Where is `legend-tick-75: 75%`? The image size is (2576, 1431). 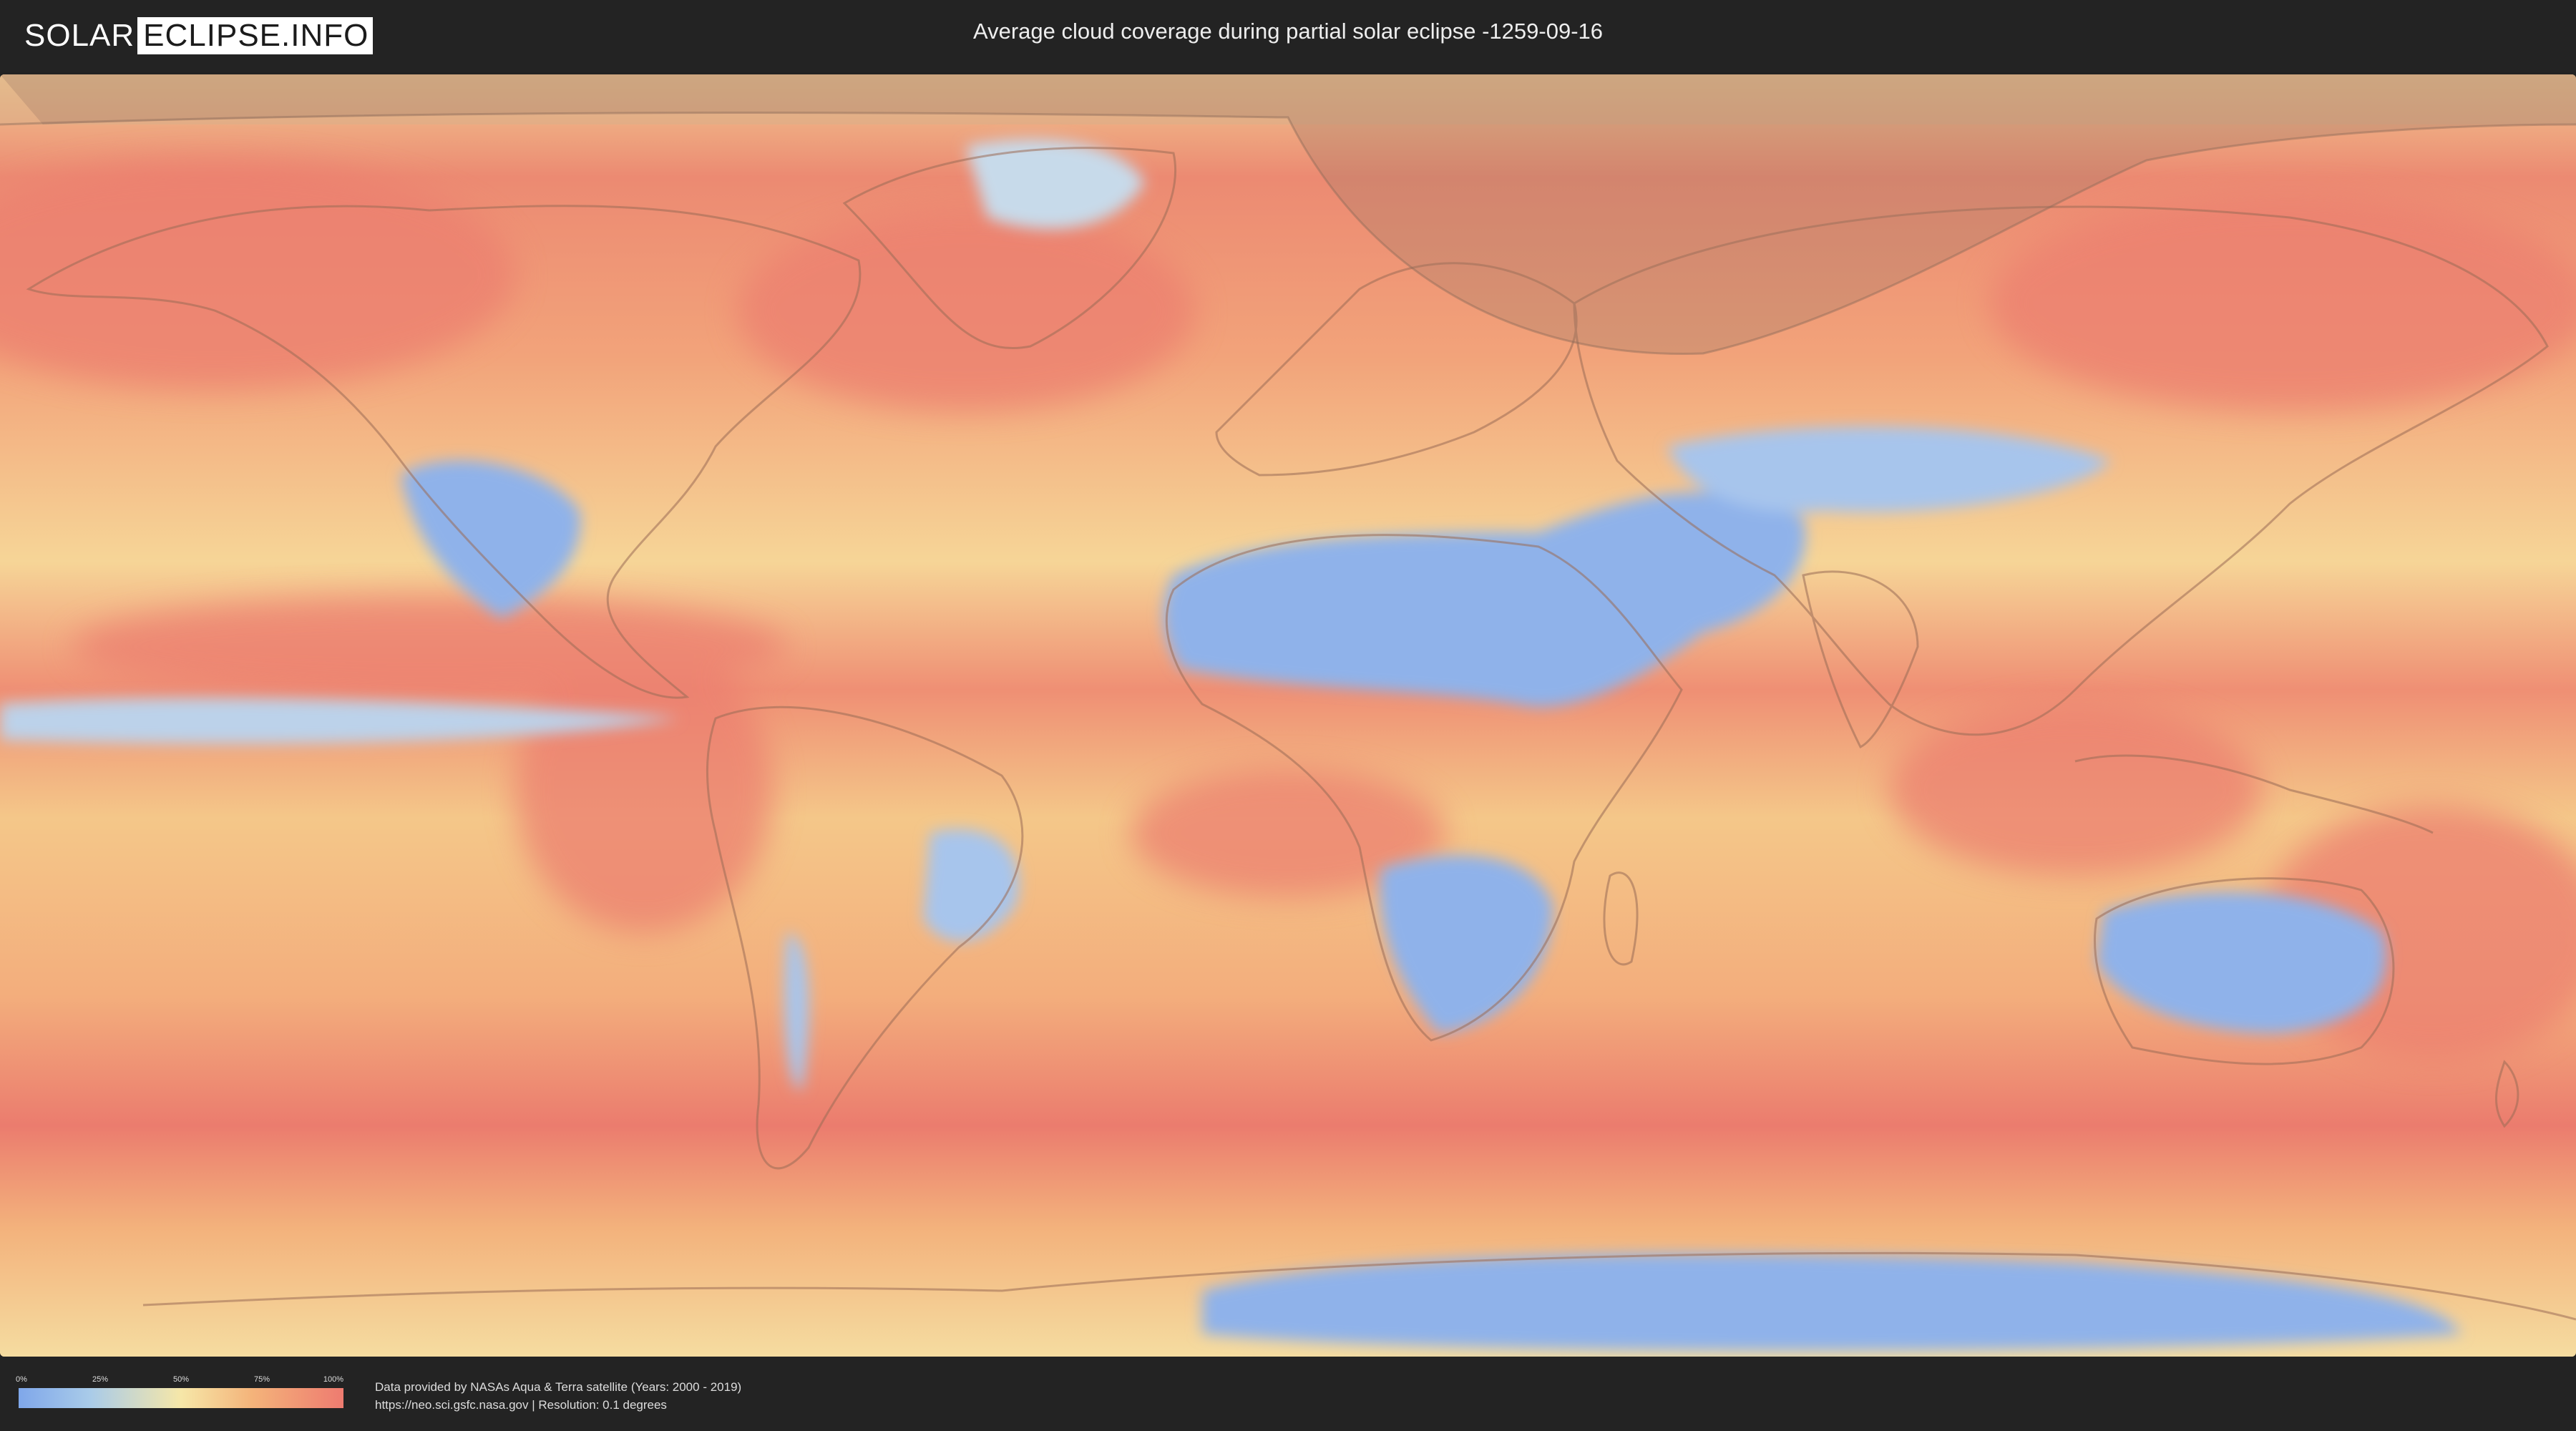
legend-tick-75: 75% is located at coordinates (261, 1379).